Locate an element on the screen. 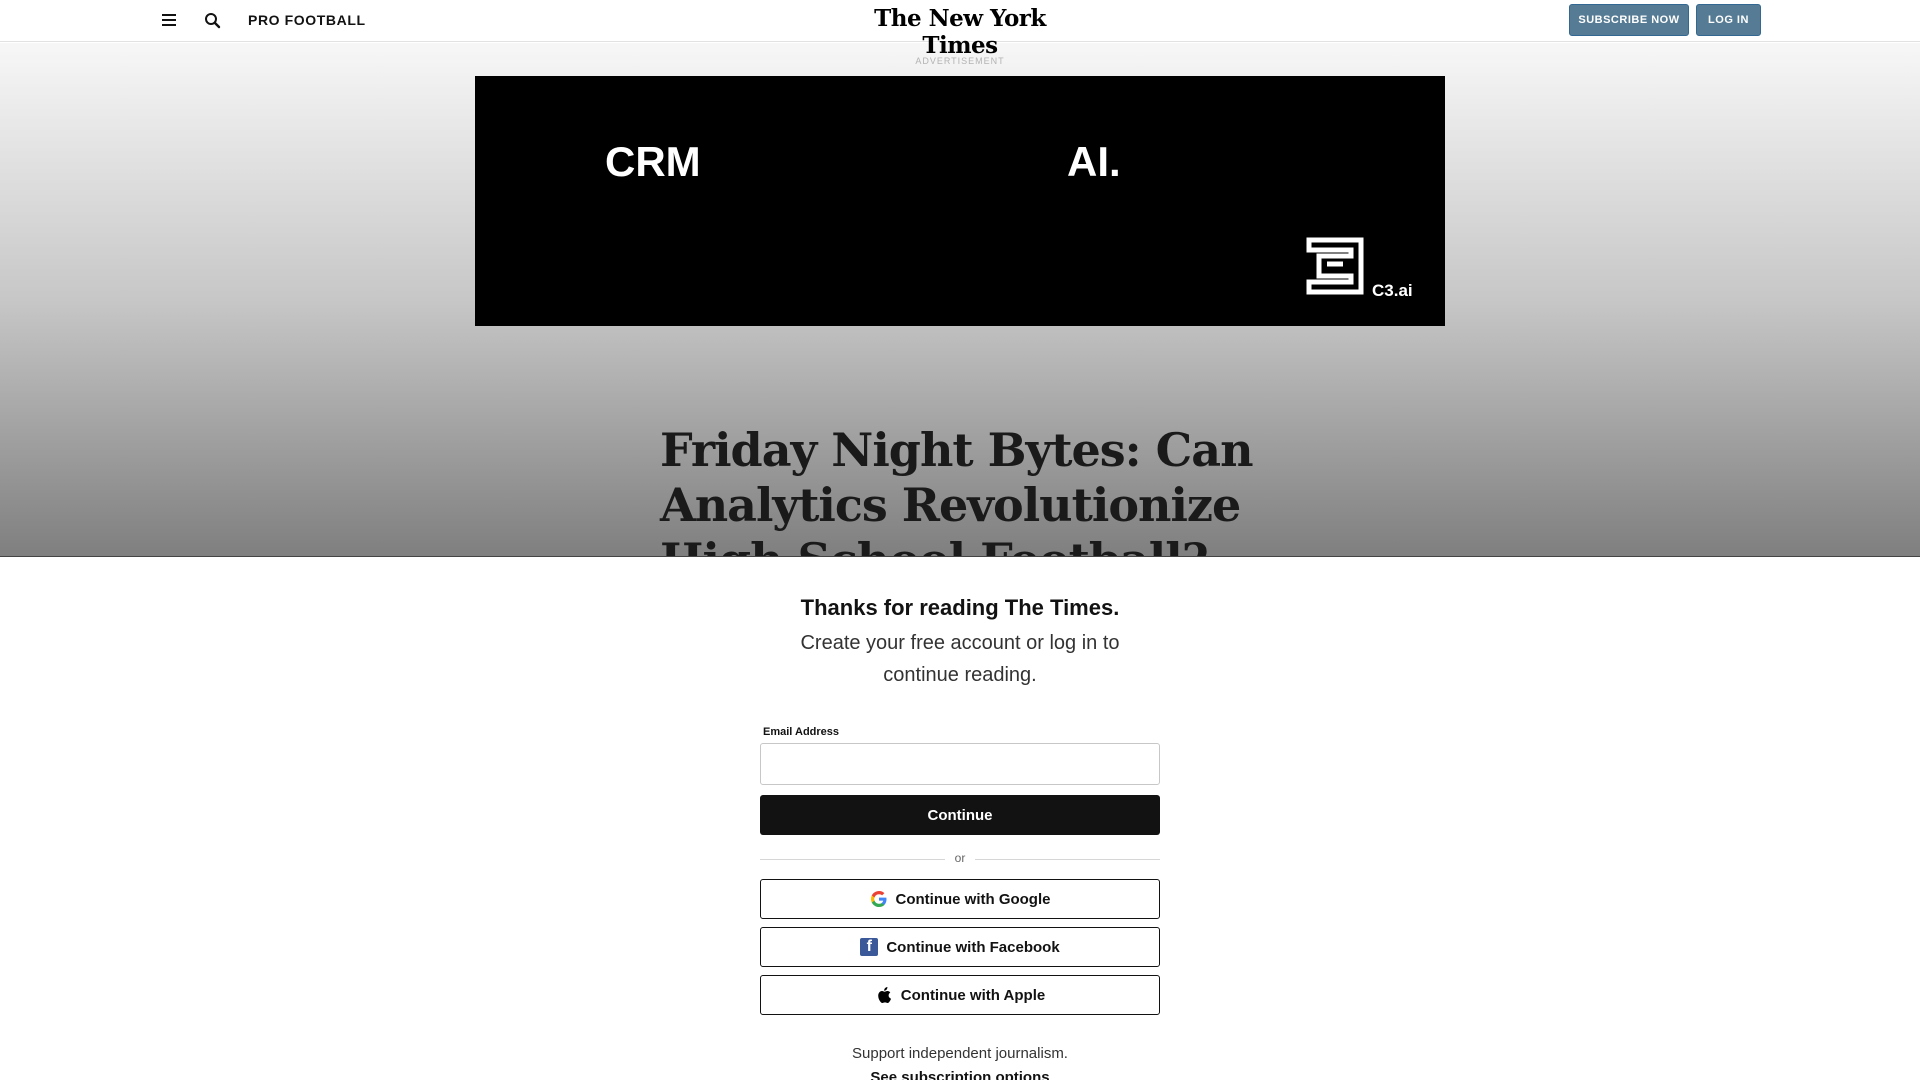 This screenshot has height=1080, width=1920. ad-text-crm: CRM is located at coordinates (653, 161).